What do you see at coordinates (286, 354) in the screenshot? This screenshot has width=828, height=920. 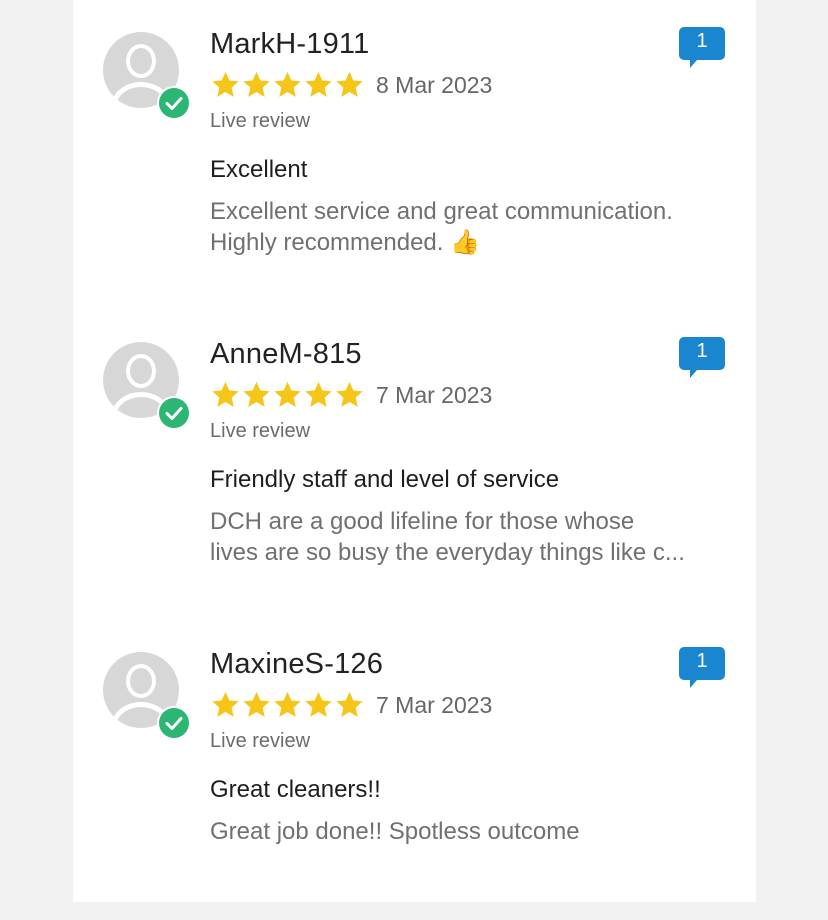 I see `reviewer-name: AnneM-815` at bounding box center [286, 354].